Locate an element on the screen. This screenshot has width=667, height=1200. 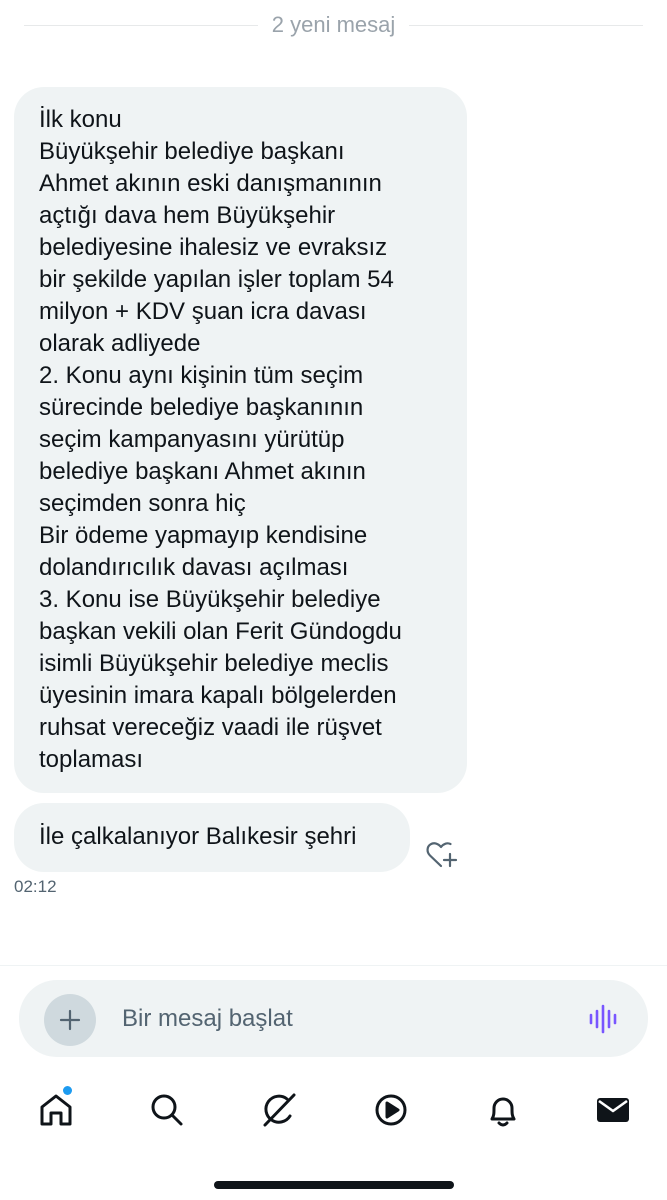
composer-divider is located at coordinates (333, 965).